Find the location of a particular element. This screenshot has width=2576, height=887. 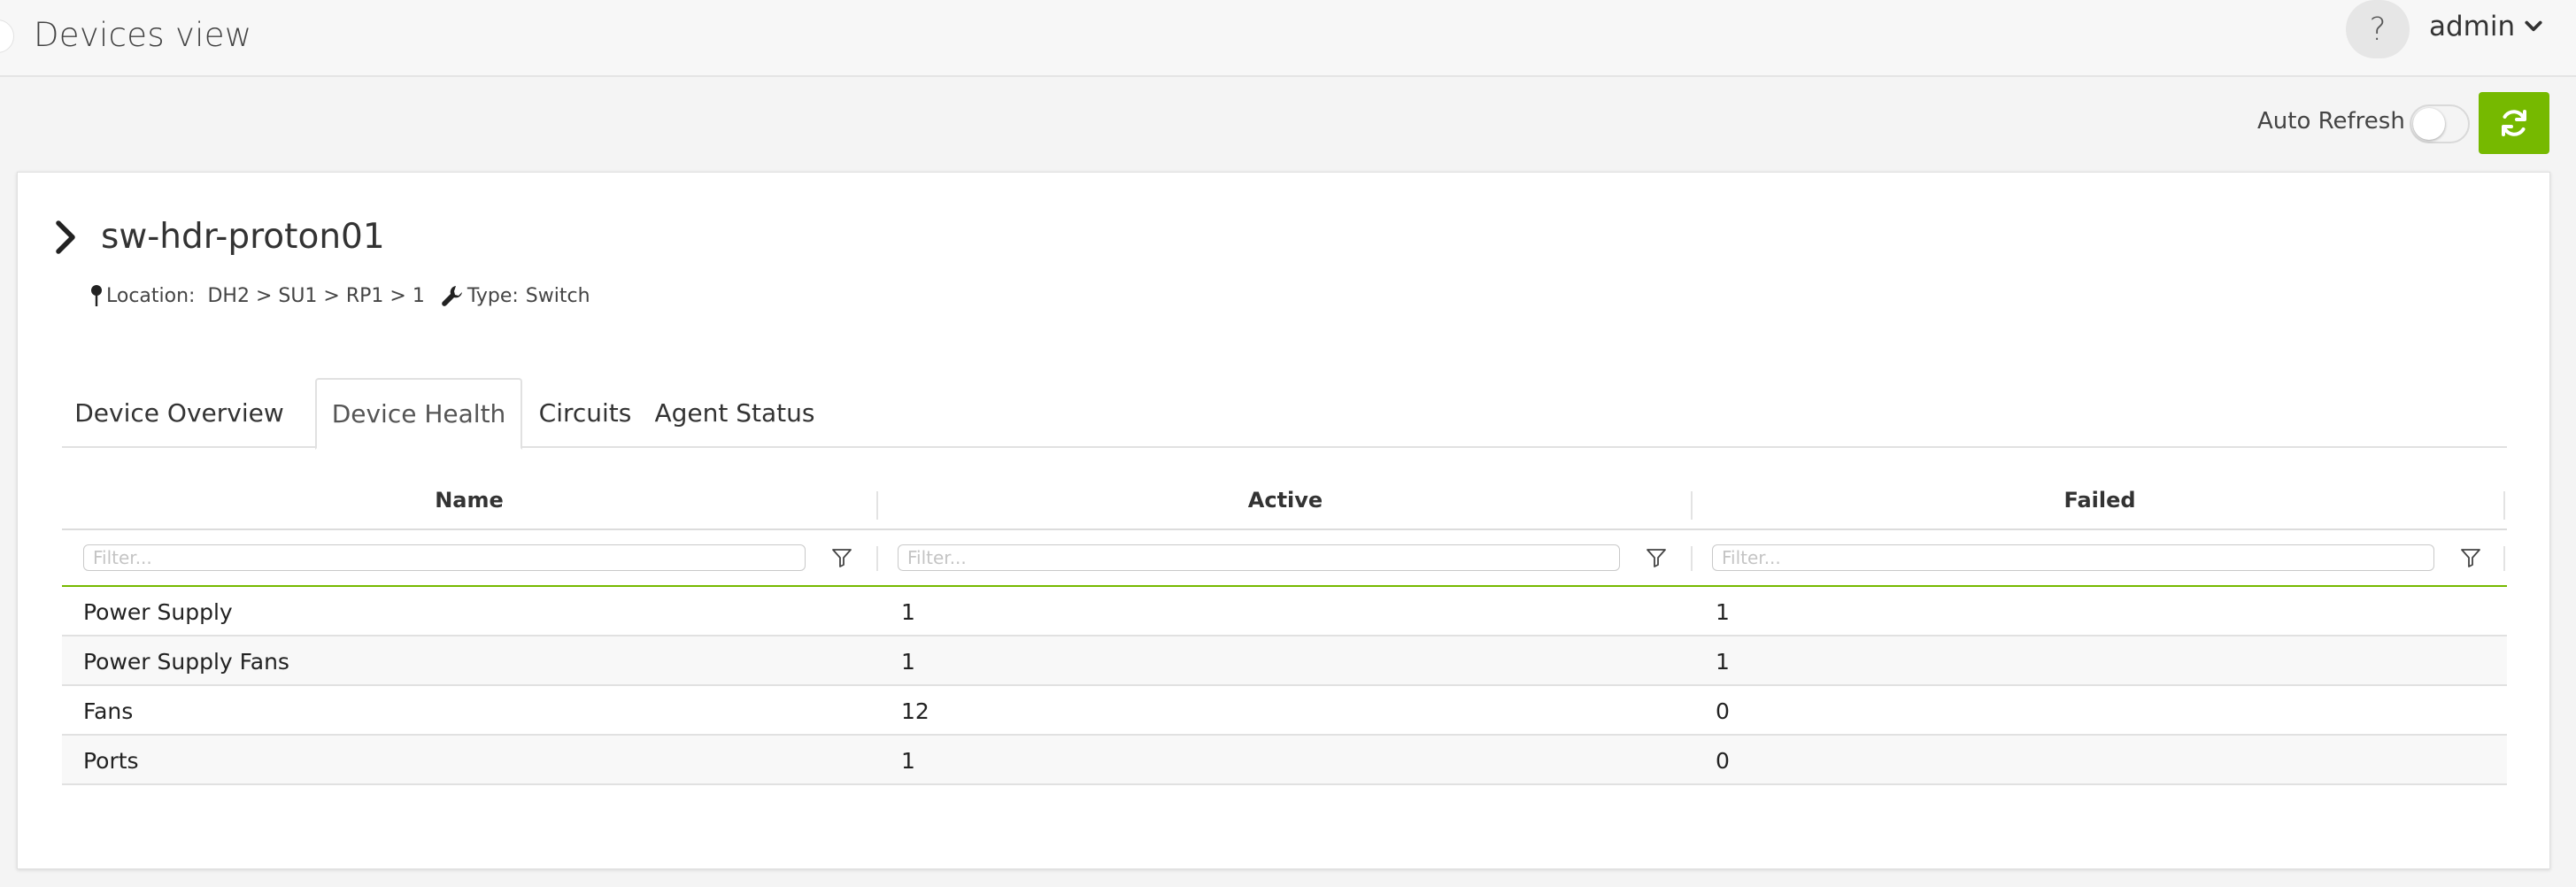

device-name: sw-hdr-proton01 is located at coordinates (243, 237).